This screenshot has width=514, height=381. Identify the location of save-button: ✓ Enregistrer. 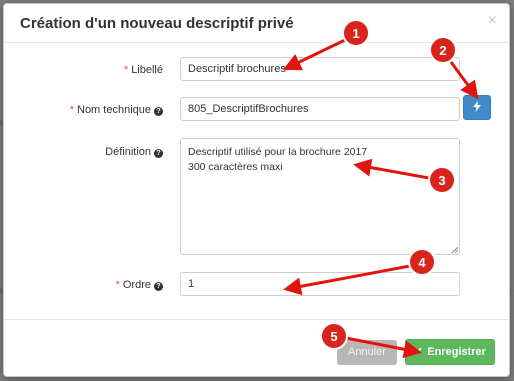
(450, 352).